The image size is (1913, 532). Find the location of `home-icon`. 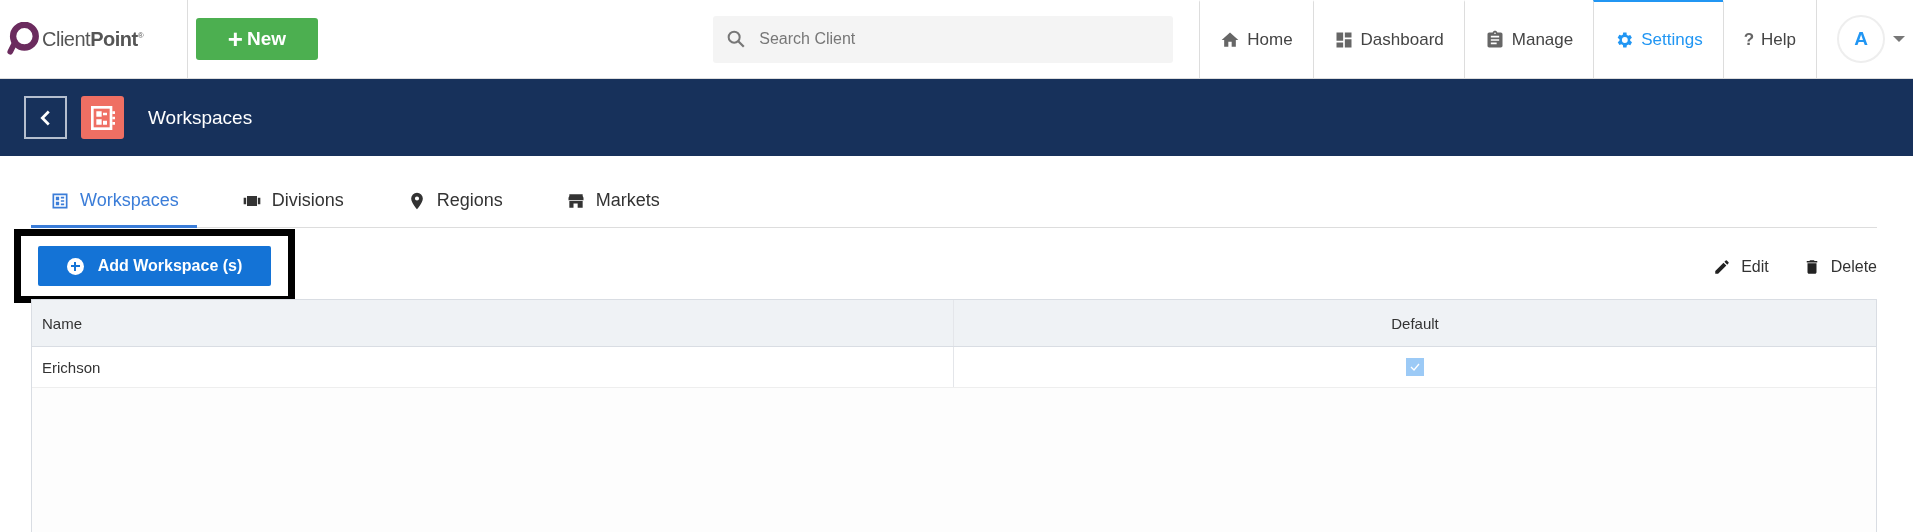

home-icon is located at coordinates (1230, 40).